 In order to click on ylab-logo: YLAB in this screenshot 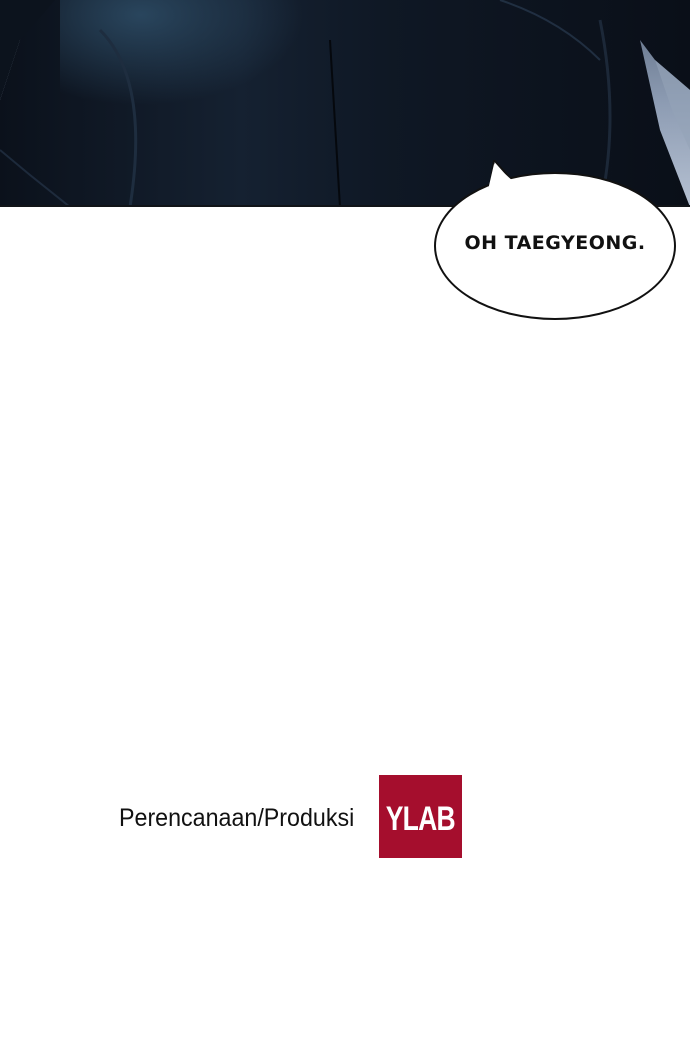, I will do `click(420, 816)`.